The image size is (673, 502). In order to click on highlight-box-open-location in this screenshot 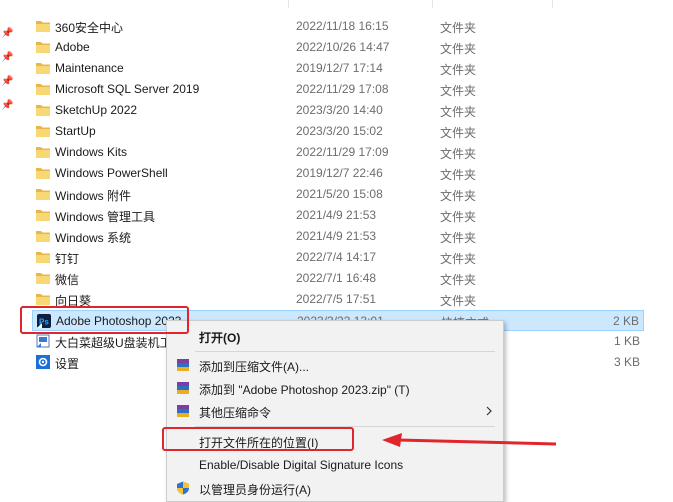, I will do `click(258, 439)`.